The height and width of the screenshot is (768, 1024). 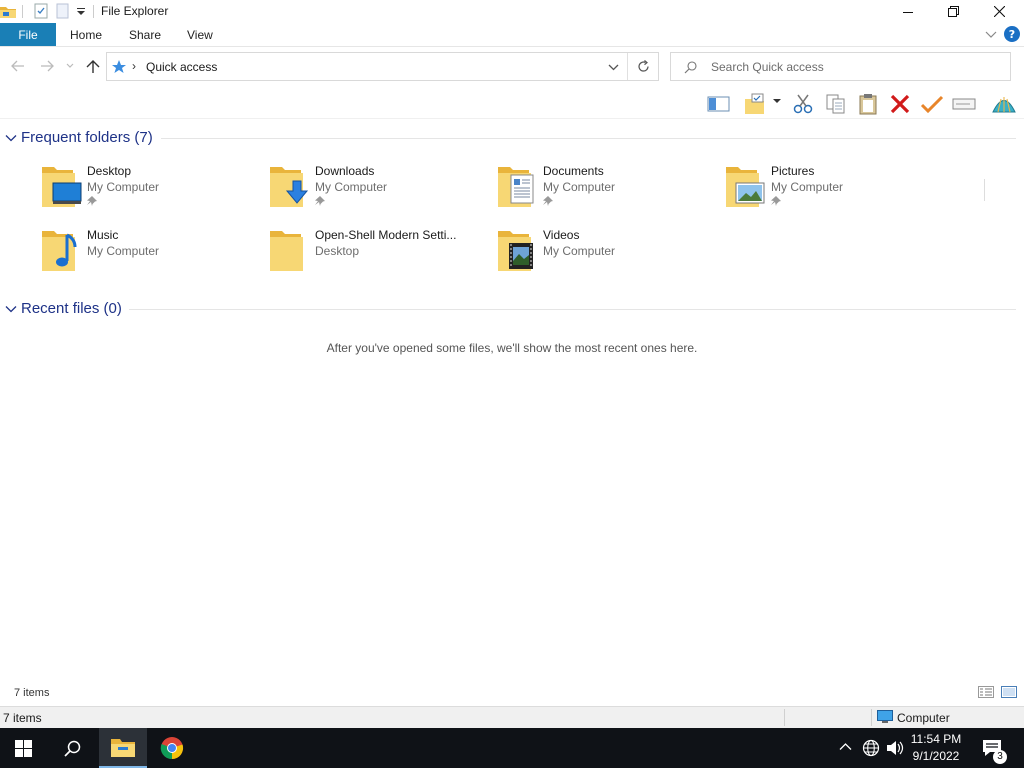 I want to click on rename-icon, so click(x=964, y=104).